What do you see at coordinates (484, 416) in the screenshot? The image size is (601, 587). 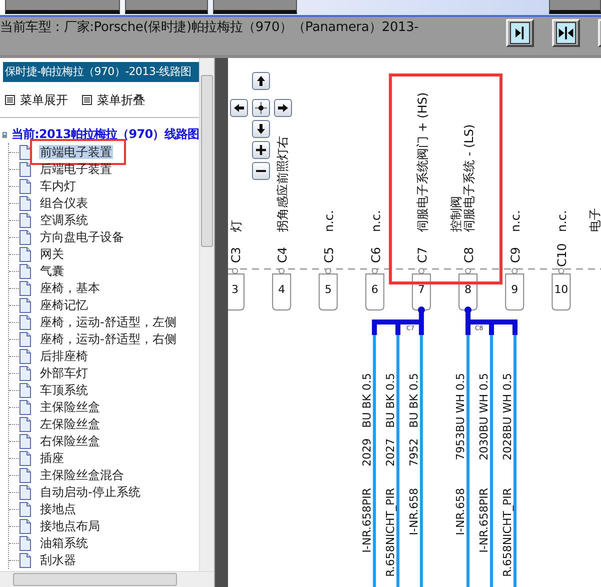 I see `wire-label: 2030BU WH 0.5` at bounding box center [484, 416].